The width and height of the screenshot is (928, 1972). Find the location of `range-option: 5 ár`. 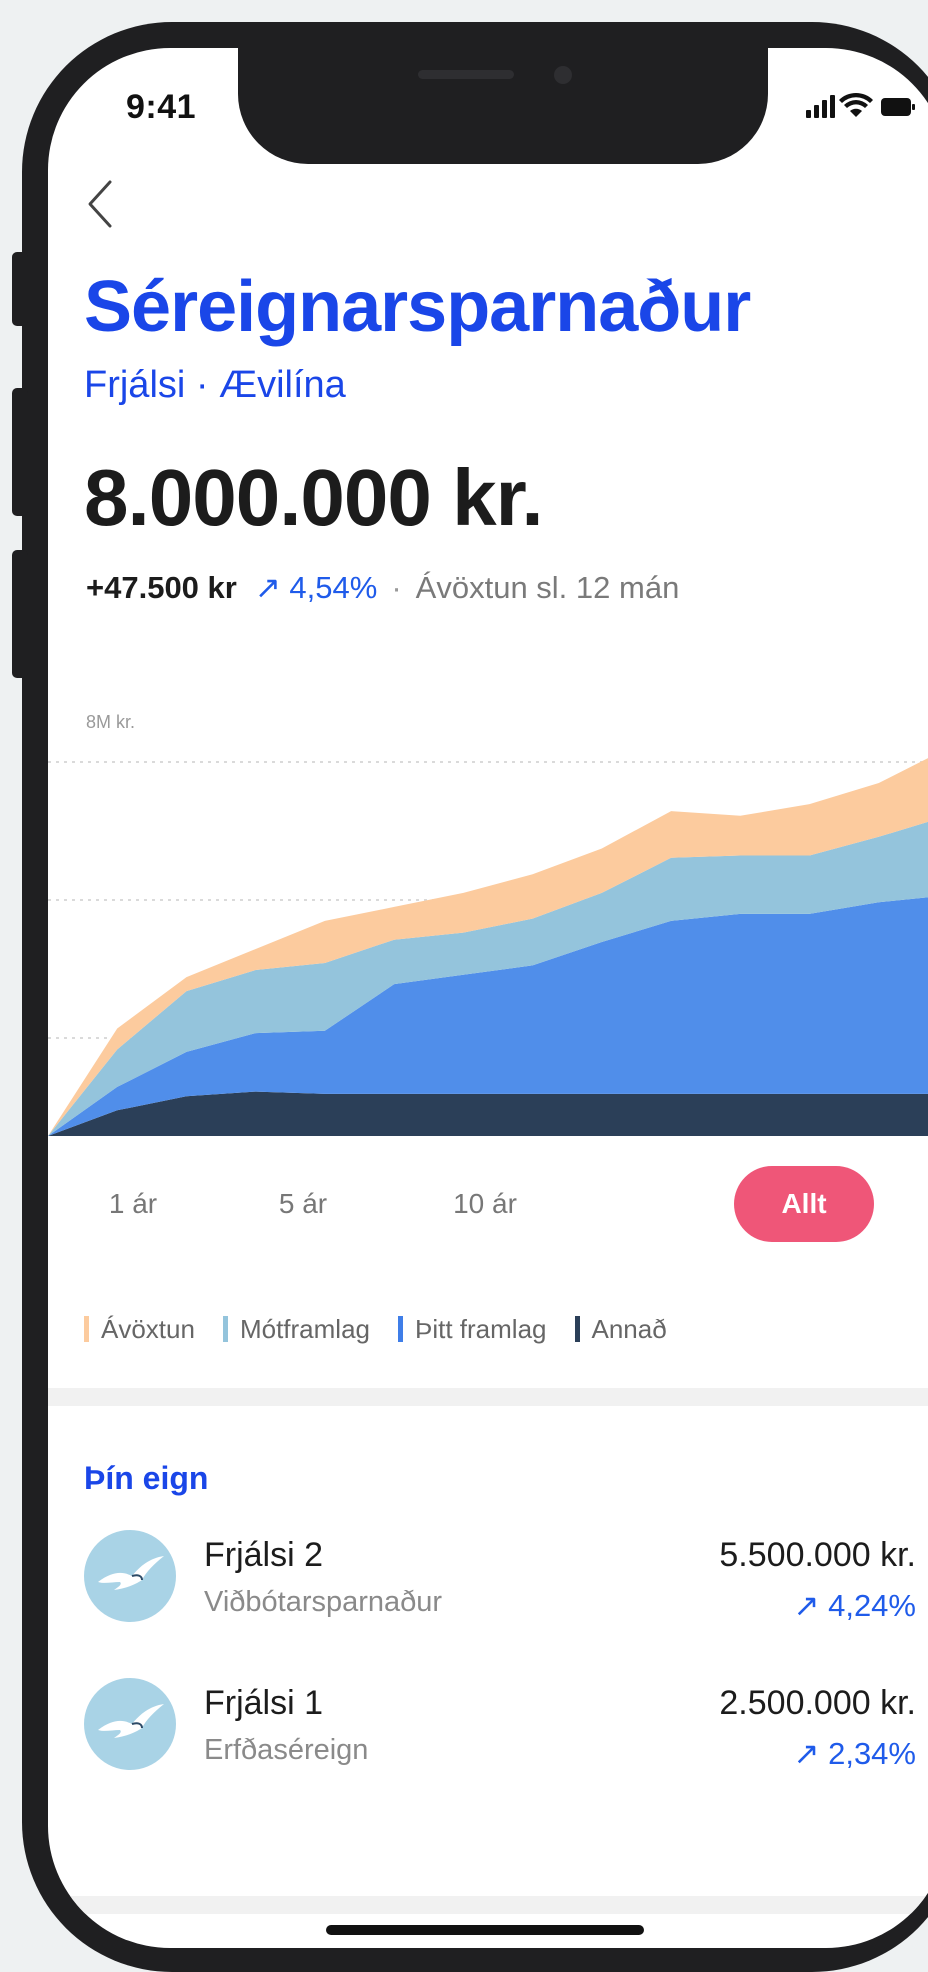

range-option: 5 ár is located at coordinates (303, 1204).